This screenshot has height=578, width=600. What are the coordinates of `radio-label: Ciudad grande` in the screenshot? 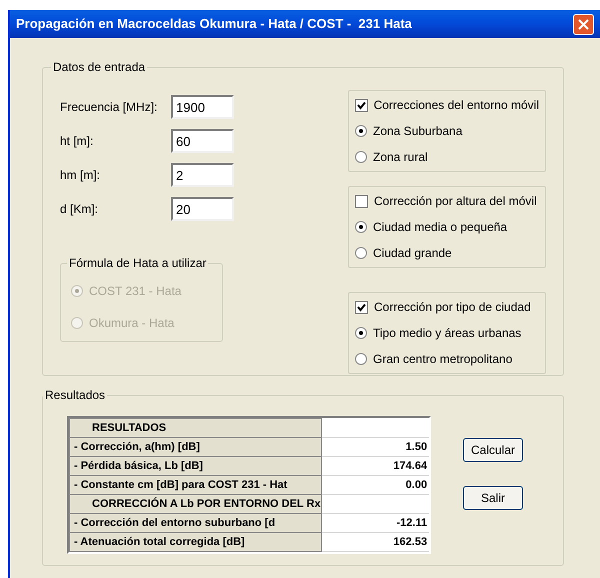 It's located at (412, 253).